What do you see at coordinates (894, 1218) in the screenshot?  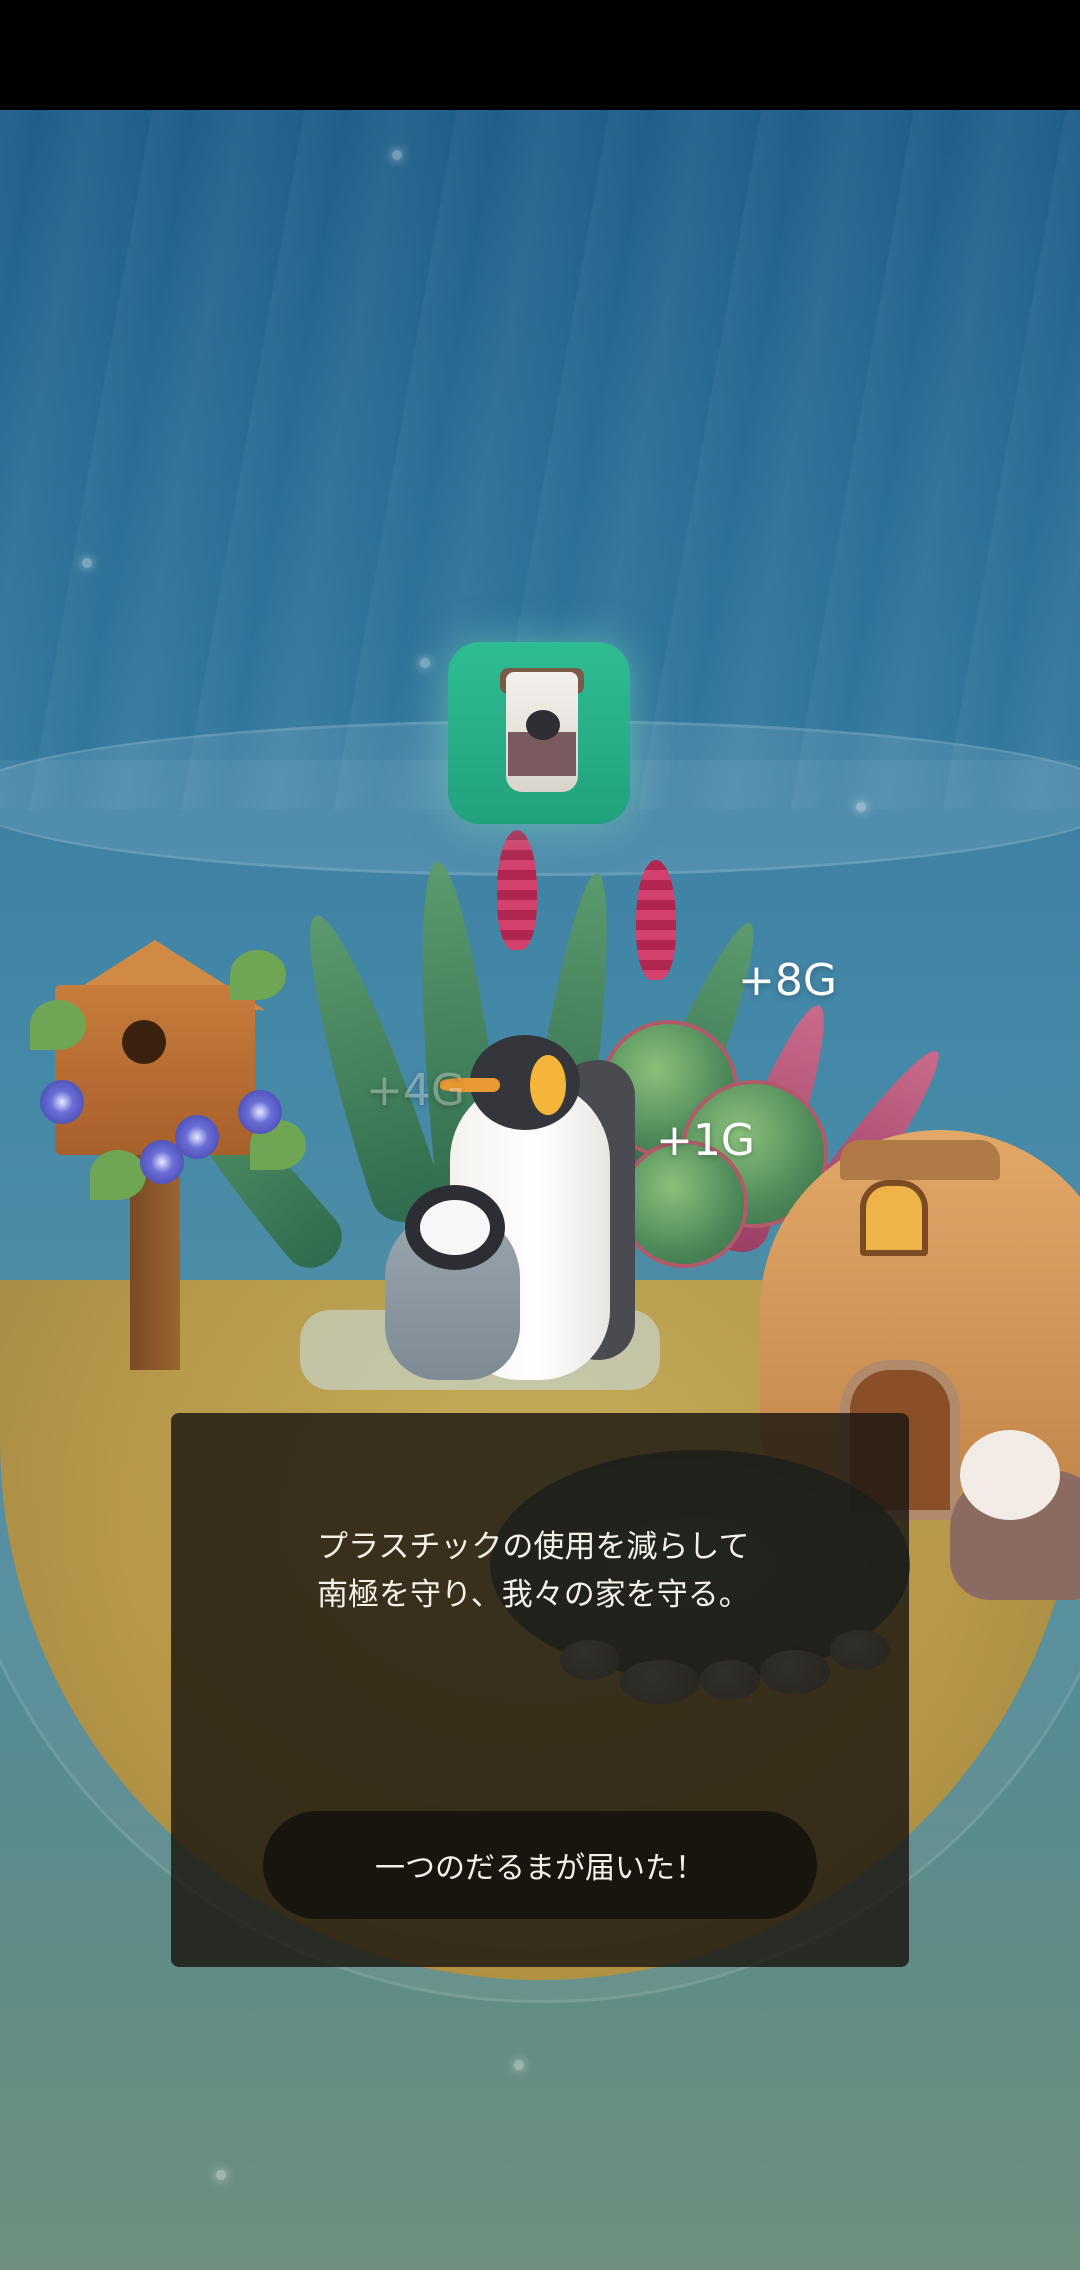 I see `mushroom-house-window` at bounding box center [894, 1218].